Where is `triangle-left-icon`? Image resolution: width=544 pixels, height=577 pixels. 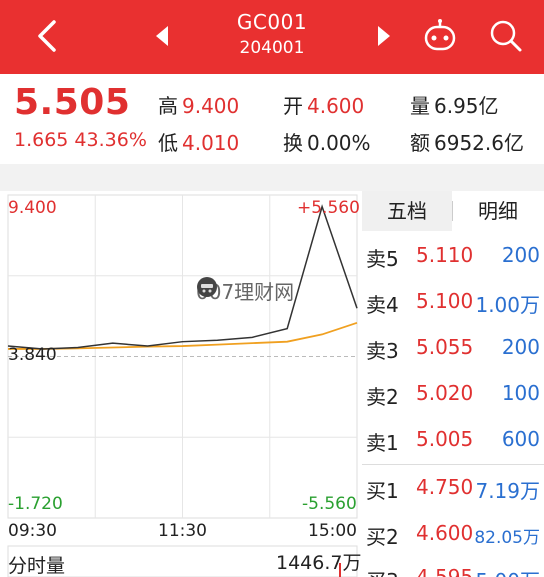 triangle-left-icon is located at coordinates (162, 36).